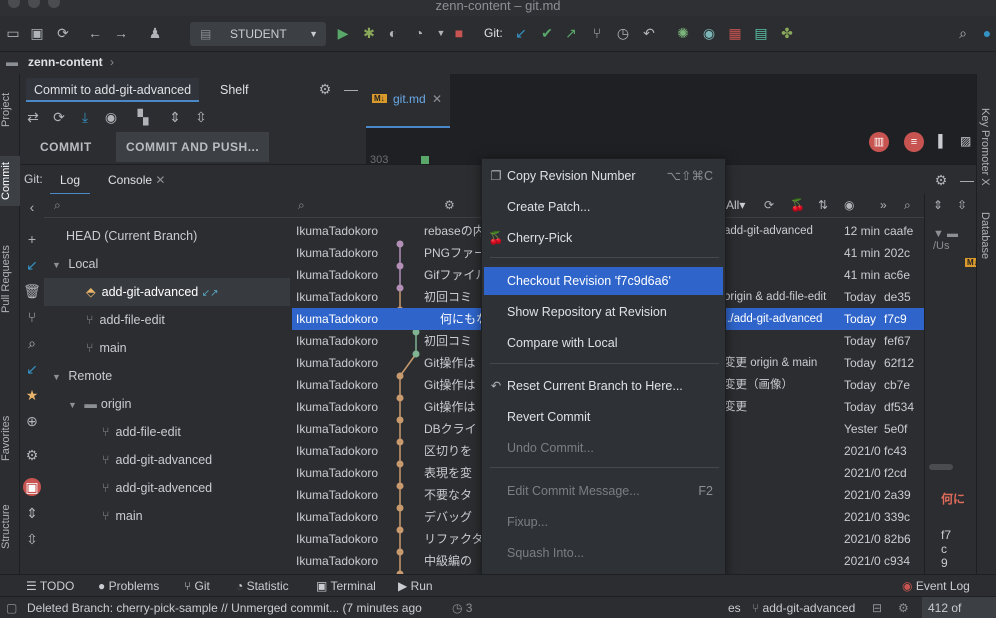 The image size is (996, 618). What do you see at coordinates (823, 205) in the screenshot?
I see `sort-icon: ⇅` at bounding box center [823, 205].